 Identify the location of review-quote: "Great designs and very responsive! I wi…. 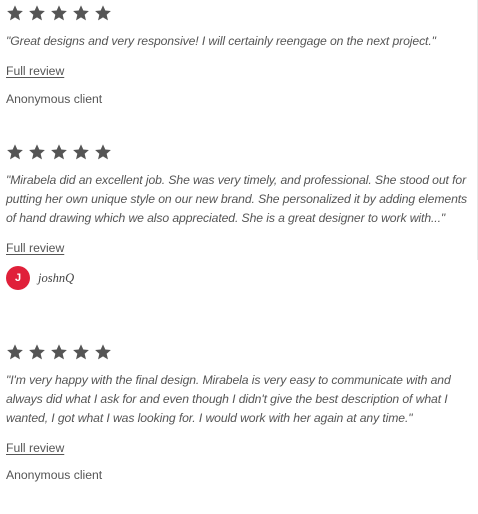
(221, 41).